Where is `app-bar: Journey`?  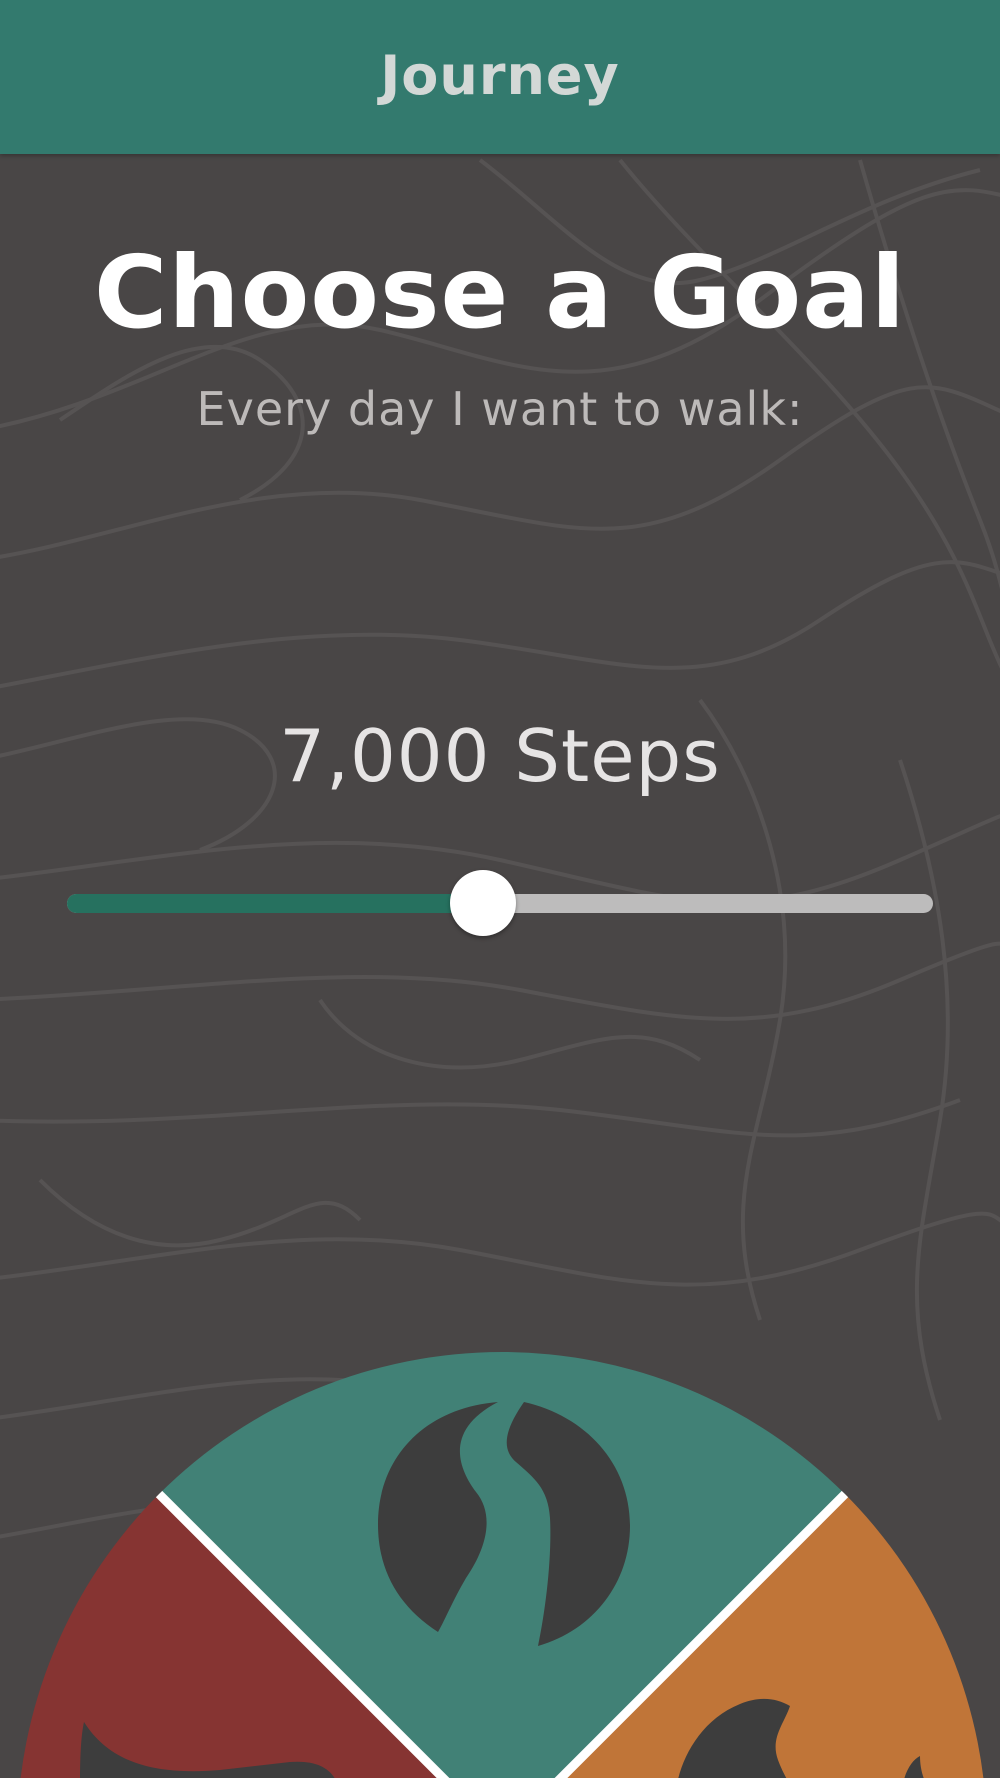
app-bar: Journey is located at coordinates (500, 77).